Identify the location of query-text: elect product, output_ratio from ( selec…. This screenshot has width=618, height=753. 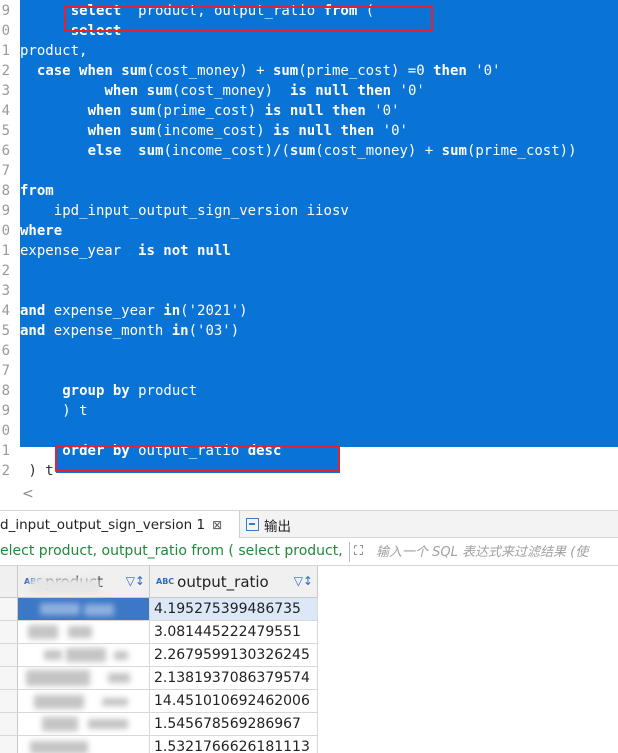
(171, 551).